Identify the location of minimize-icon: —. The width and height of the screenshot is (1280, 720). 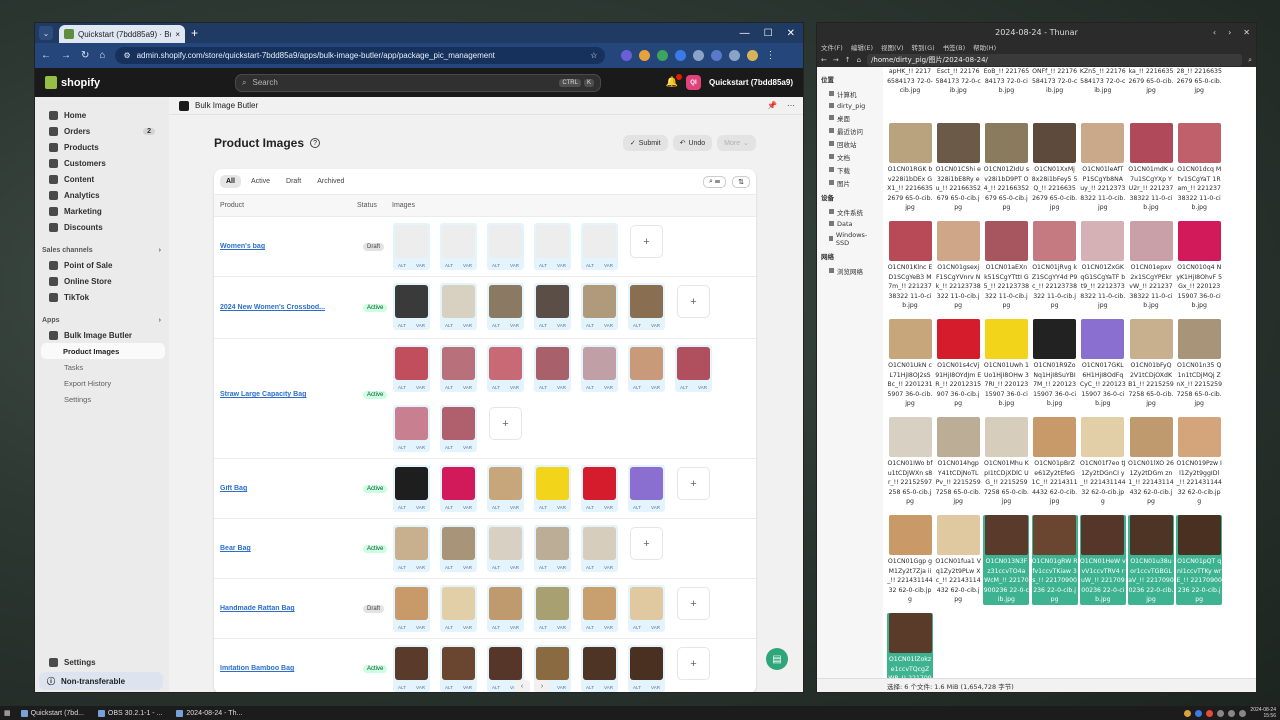
(745, 33).